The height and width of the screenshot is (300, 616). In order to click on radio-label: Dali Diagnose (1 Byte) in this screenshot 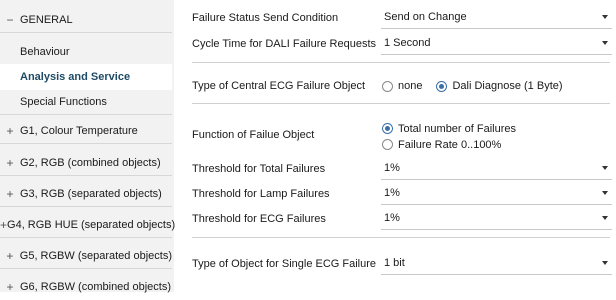, I will do `click(507, 86)`.